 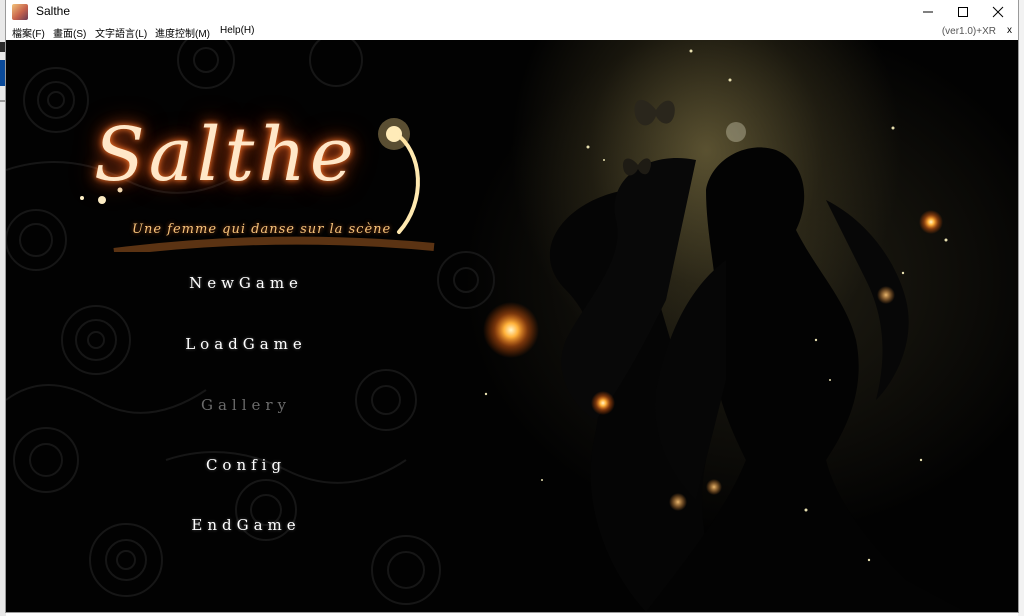 I want to click on menu-help: Help(H), so click(x=237, y=30).